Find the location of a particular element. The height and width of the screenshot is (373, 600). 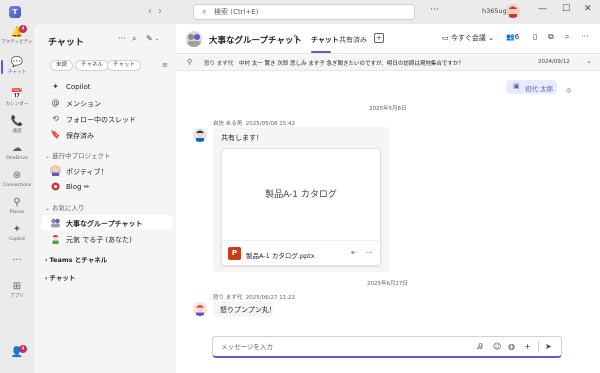

maximize-button: ☐ is located at coordinates (566, 9).